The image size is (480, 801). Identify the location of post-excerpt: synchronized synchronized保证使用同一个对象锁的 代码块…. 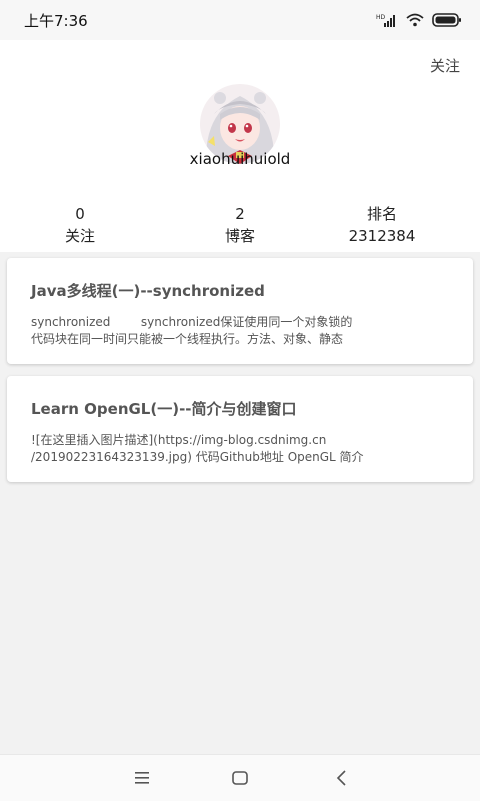
(192, 330).